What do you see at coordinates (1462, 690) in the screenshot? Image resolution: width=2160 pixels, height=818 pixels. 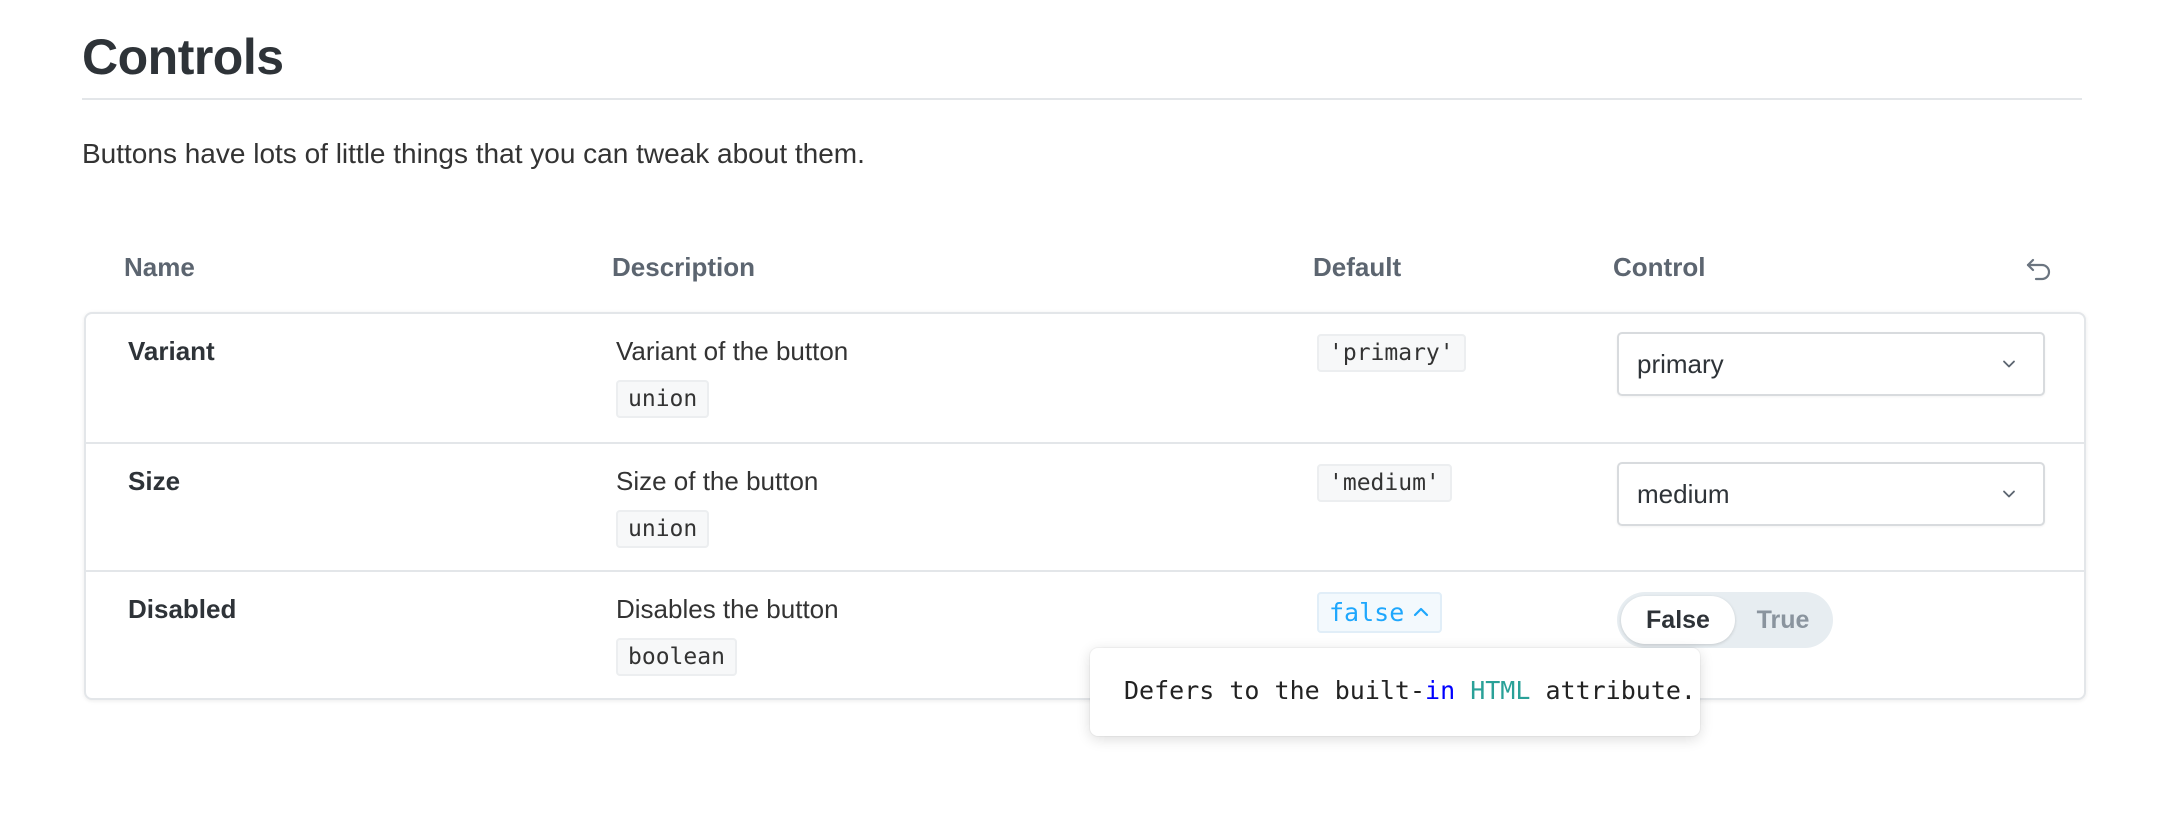 I see `tooltip-space` at bounding box center [1462, 690].